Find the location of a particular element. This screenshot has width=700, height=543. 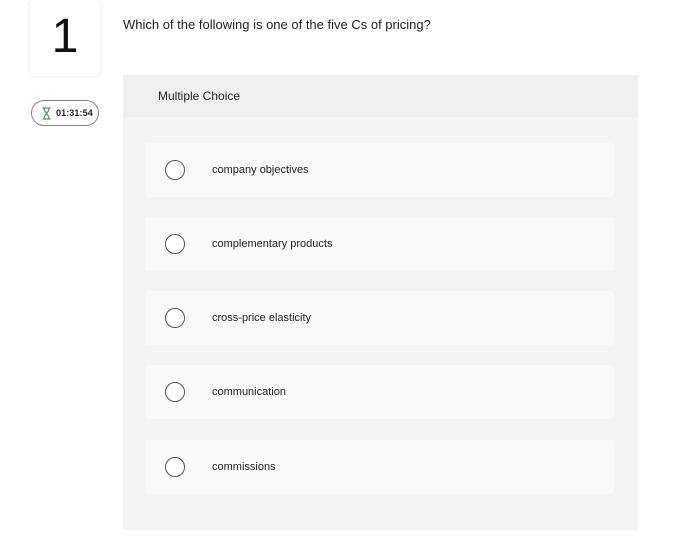

question-number: 1 is located at coordinates (65, 36).